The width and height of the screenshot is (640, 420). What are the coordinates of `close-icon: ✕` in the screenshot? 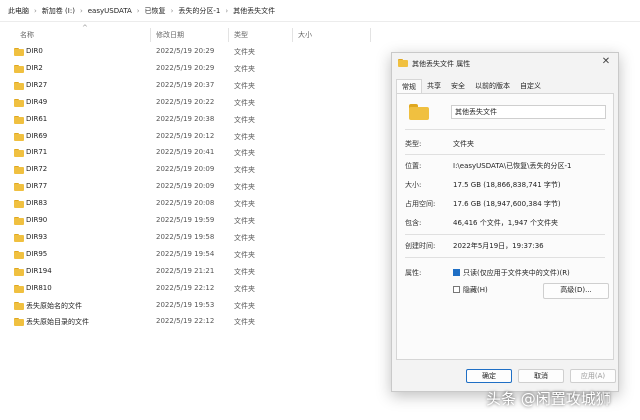 It's located at (606, 61).